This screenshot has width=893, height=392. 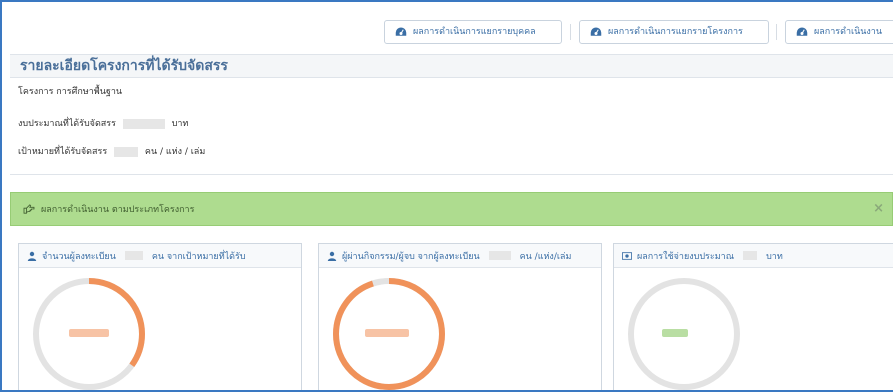 I want to click on target-label: เป้าหมายที่ได้รับจัดสรร, so click(x=63, y=152).